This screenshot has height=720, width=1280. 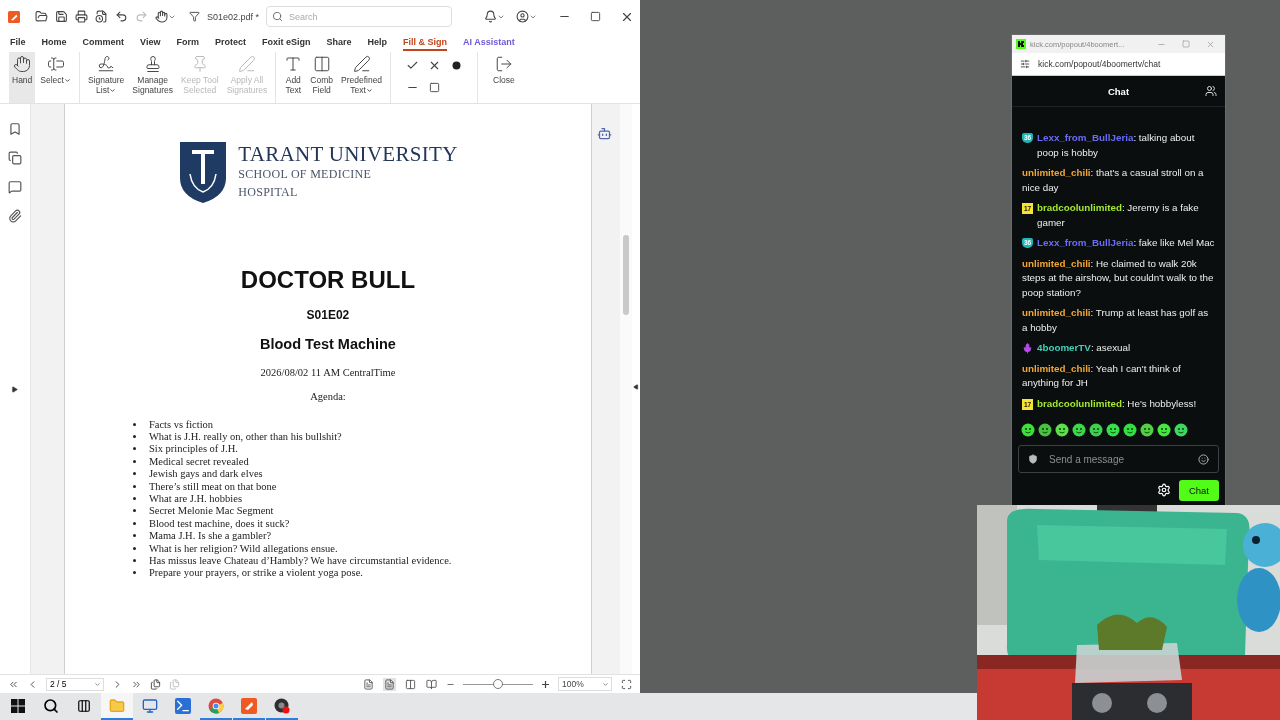 What do you see at coordinates (14, 129) in the screenshot?
I see `bookmark-icon` at bounding box center [14, 129].